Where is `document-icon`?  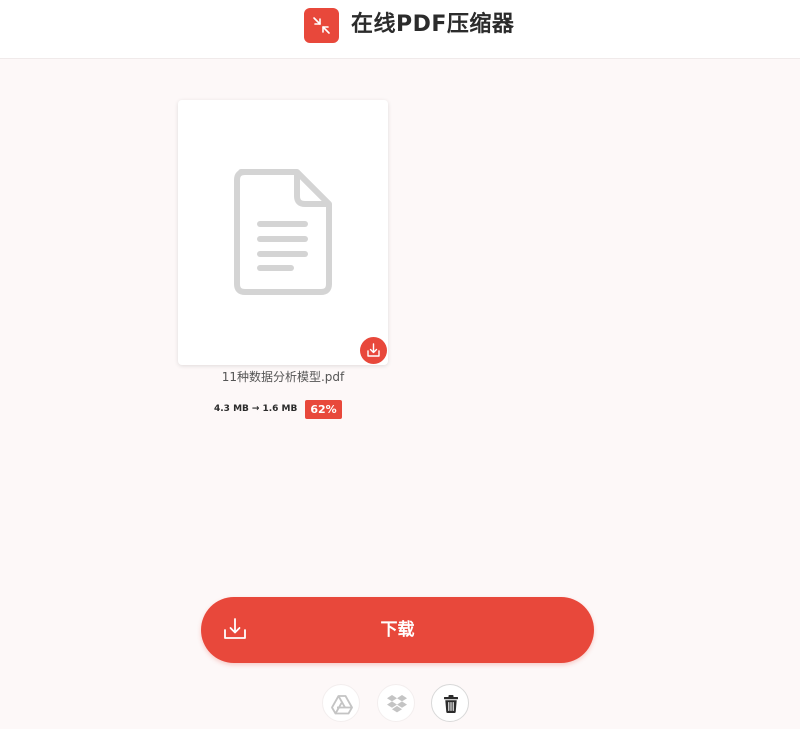 document-icon is located at coordinates (283, 232).